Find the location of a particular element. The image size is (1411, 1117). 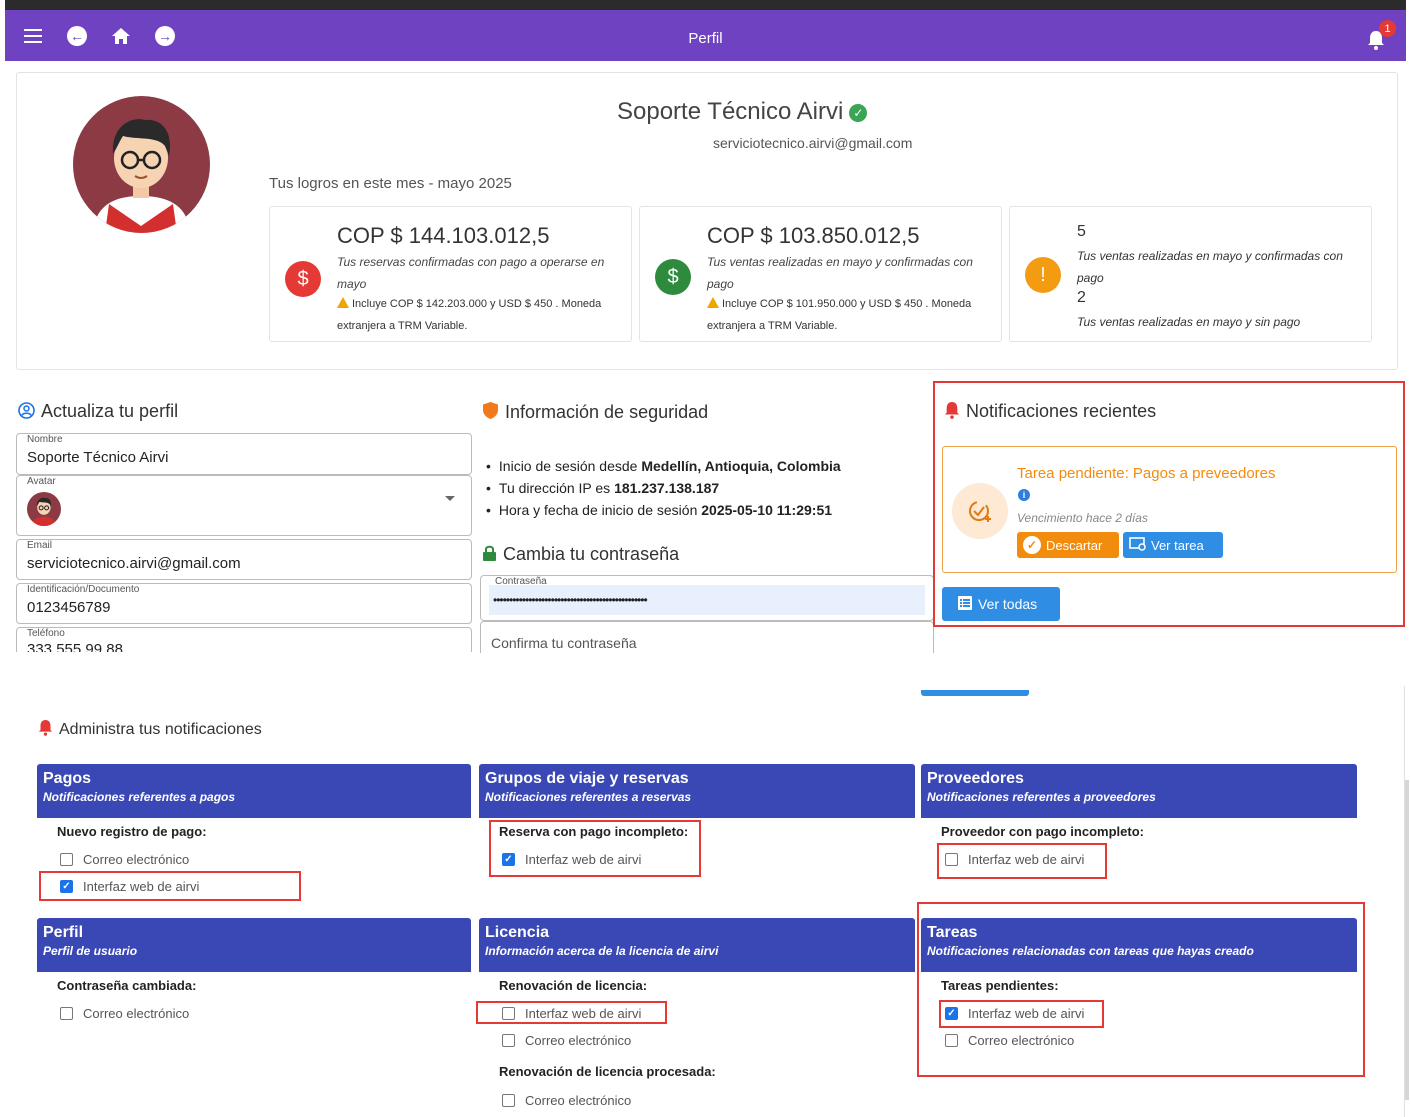

avatar is located at coordinates (141, 164).